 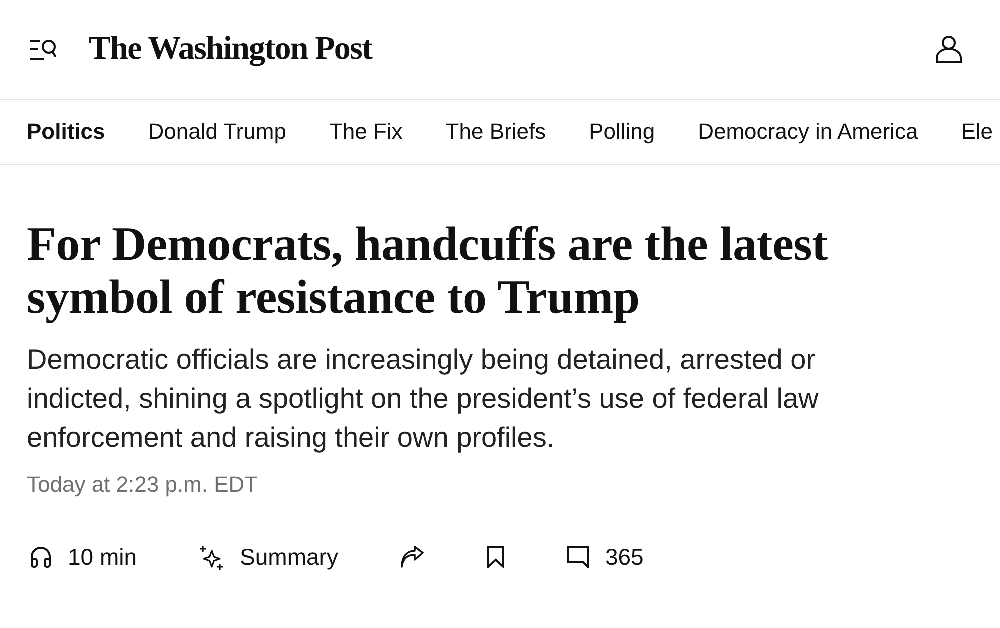 I want to click on listen-button: 10 min, so click(x=84, y=557).